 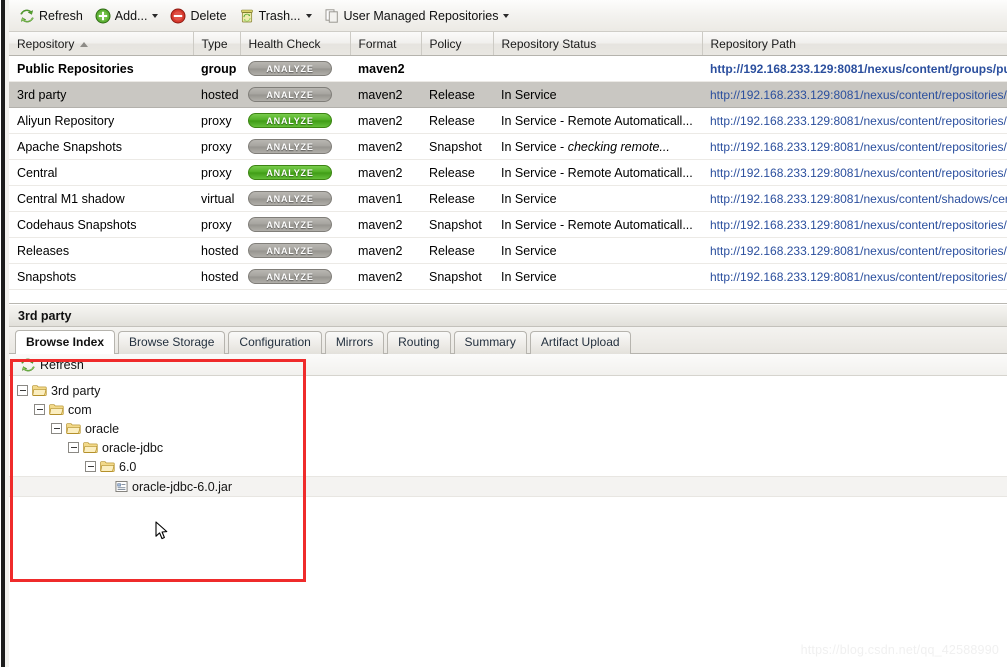 What do you see at coordinates (354, 342) in the screenshot?
I see `tab-mirrors: Mirrors` at bounding box center [354, 342].